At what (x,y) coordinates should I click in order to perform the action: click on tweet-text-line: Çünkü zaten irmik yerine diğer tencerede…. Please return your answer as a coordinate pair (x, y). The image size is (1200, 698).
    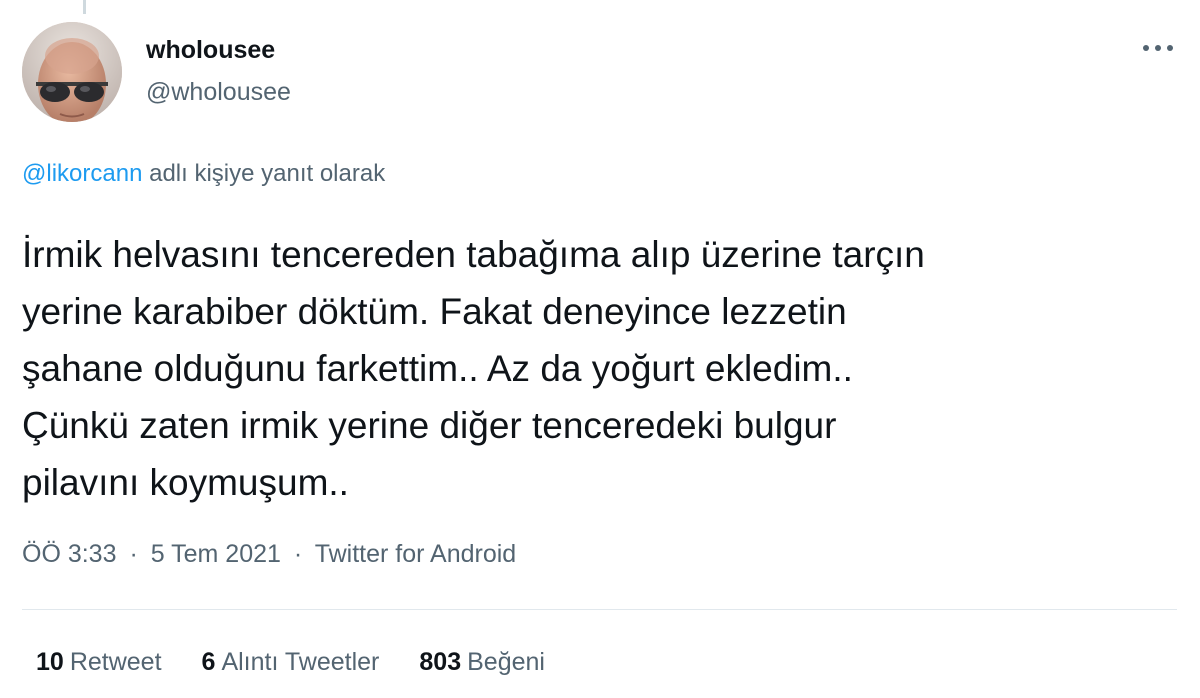
    Looking at the image, I should click on (429, 425).